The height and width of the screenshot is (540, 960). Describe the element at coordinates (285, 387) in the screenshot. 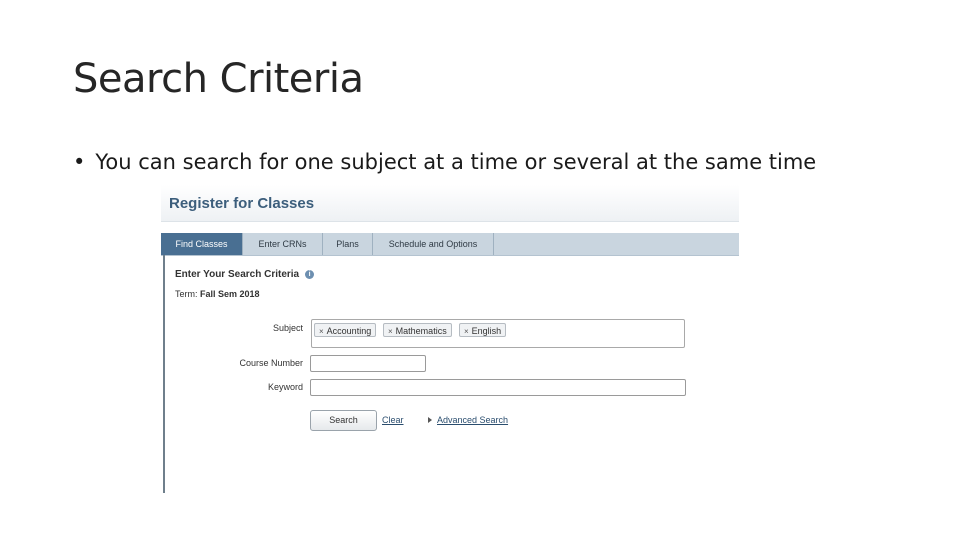

I see `keyword-label: Keyword` at that location.